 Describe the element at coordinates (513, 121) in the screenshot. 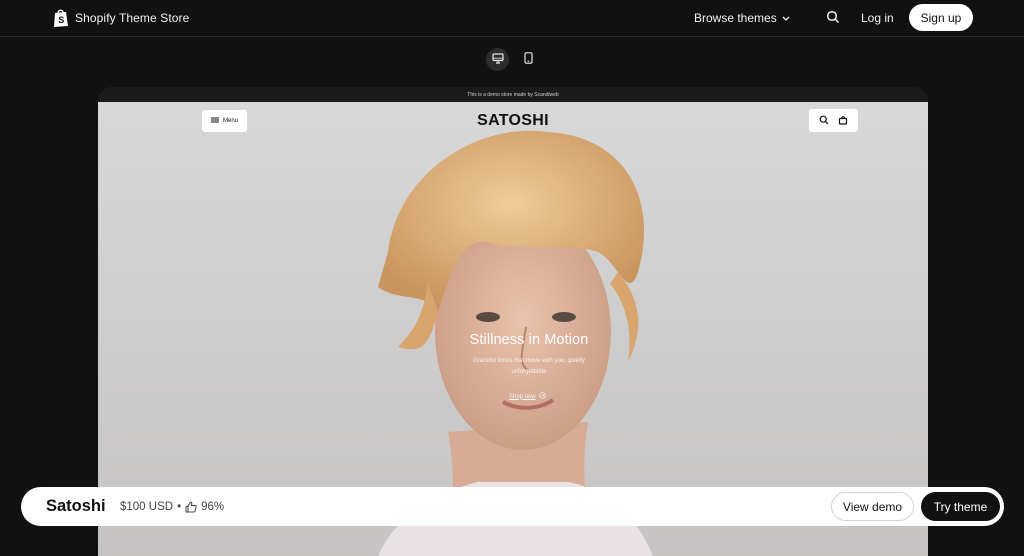

I see `store-logo: SATOSHI` at that location.